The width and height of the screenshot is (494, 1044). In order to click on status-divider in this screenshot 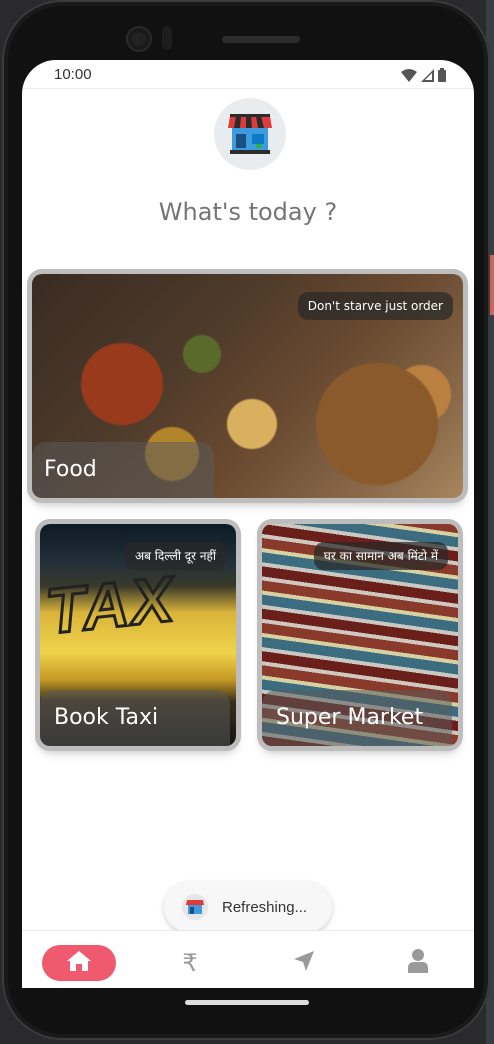, I will do `click(248, 88)`.